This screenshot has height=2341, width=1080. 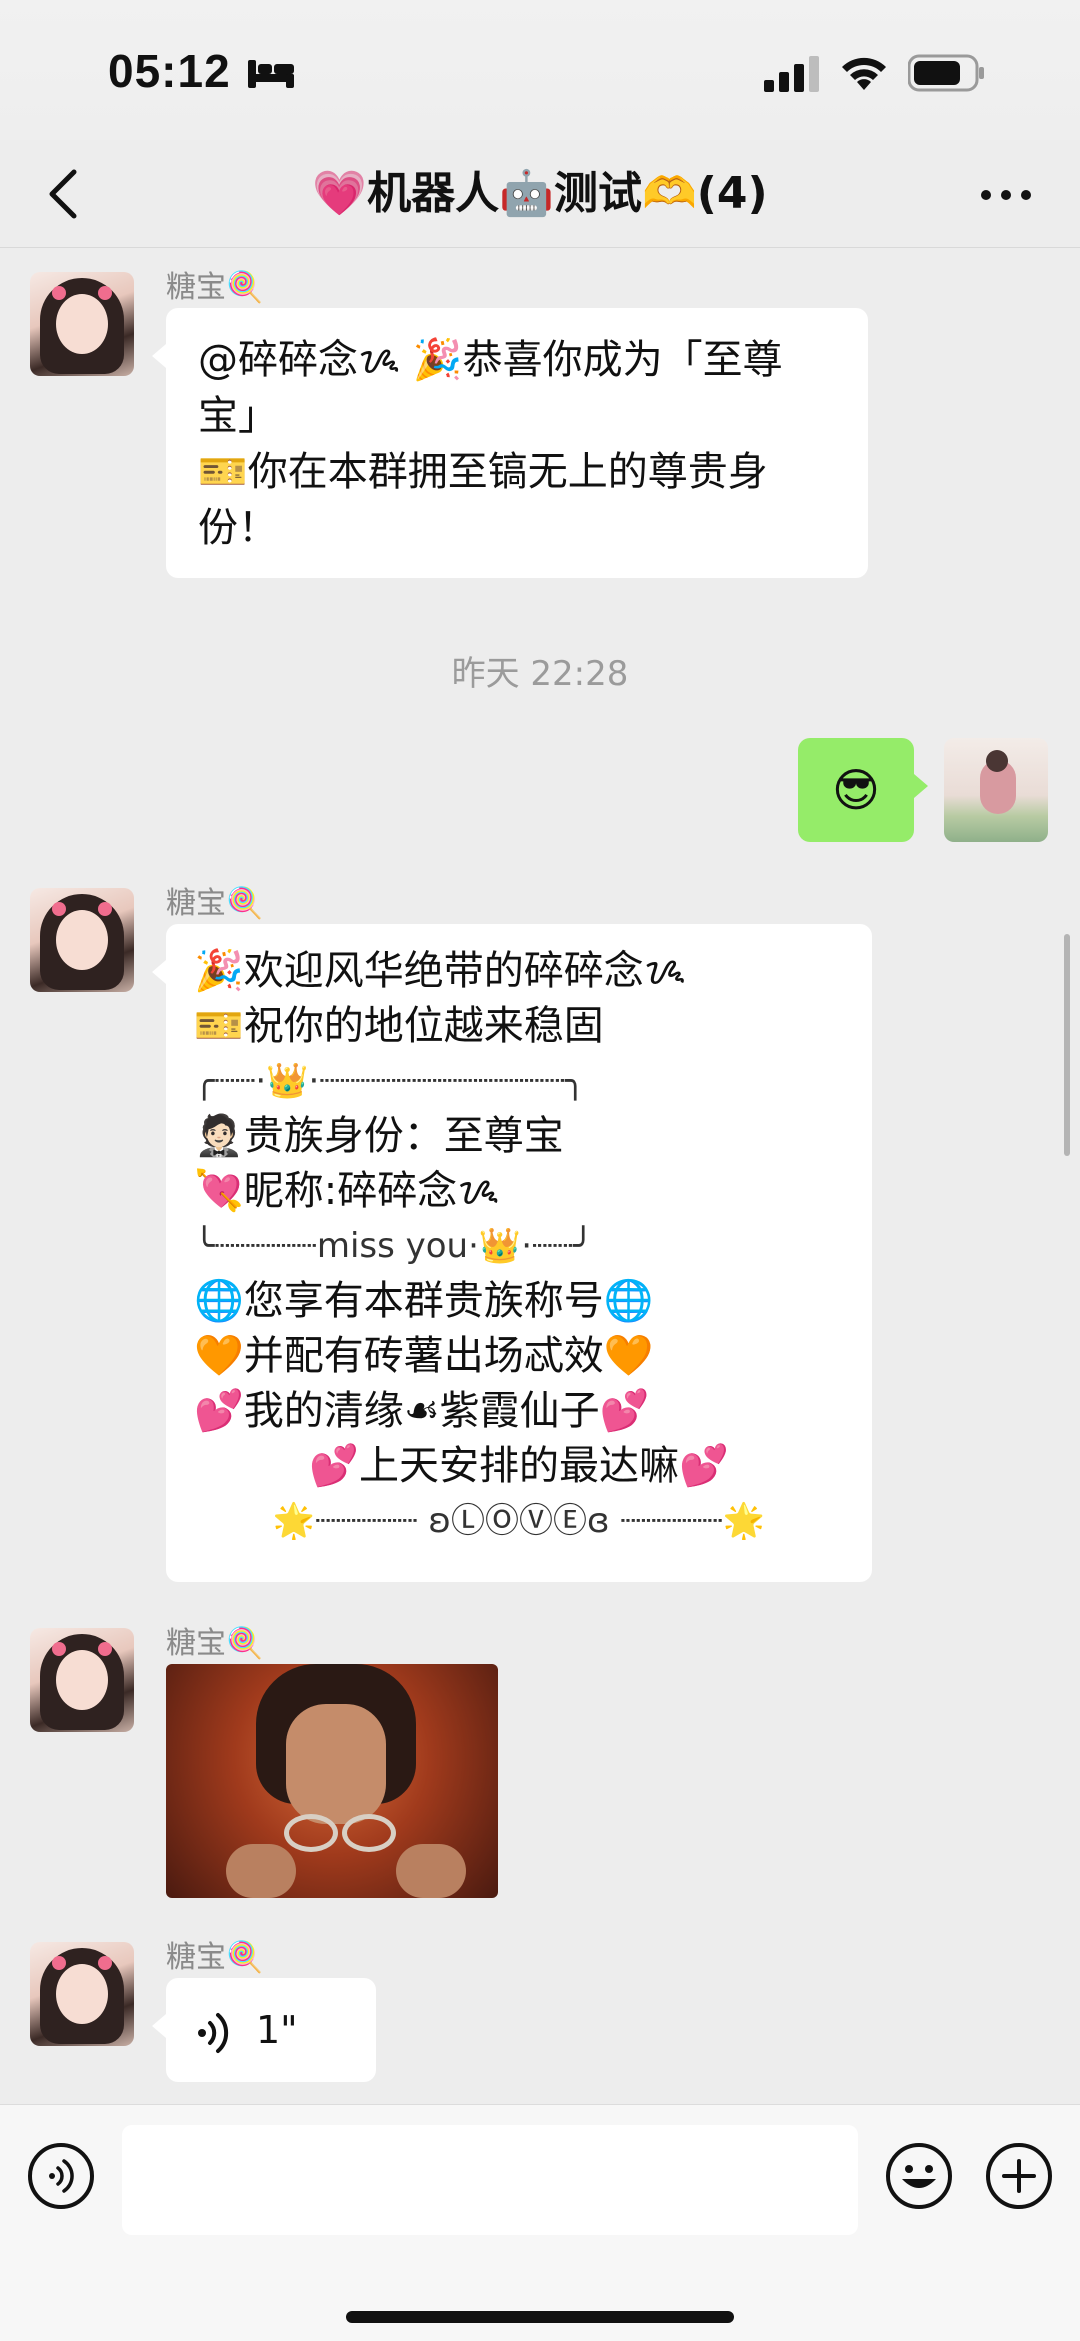 I want to click on self-avatar, so click(x=996, y=790).